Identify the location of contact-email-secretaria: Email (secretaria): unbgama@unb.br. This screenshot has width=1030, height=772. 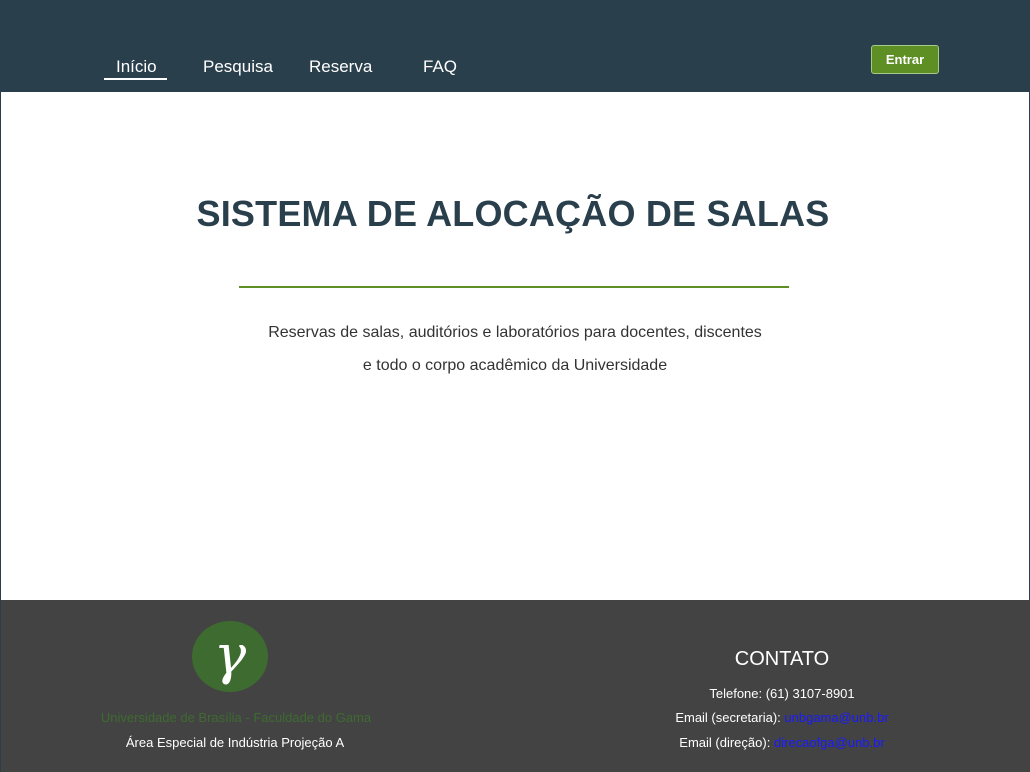
(782, 718).